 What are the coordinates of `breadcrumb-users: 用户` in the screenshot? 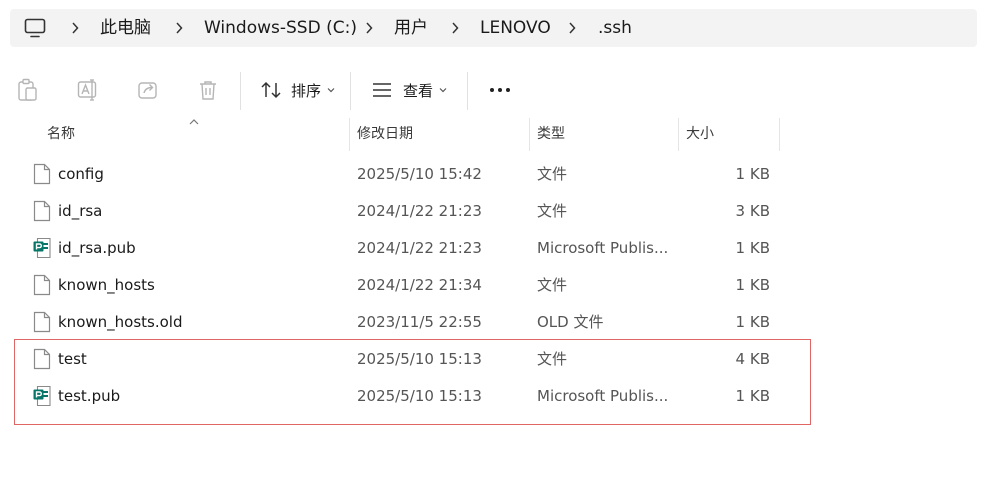 It's located at (411, 28).